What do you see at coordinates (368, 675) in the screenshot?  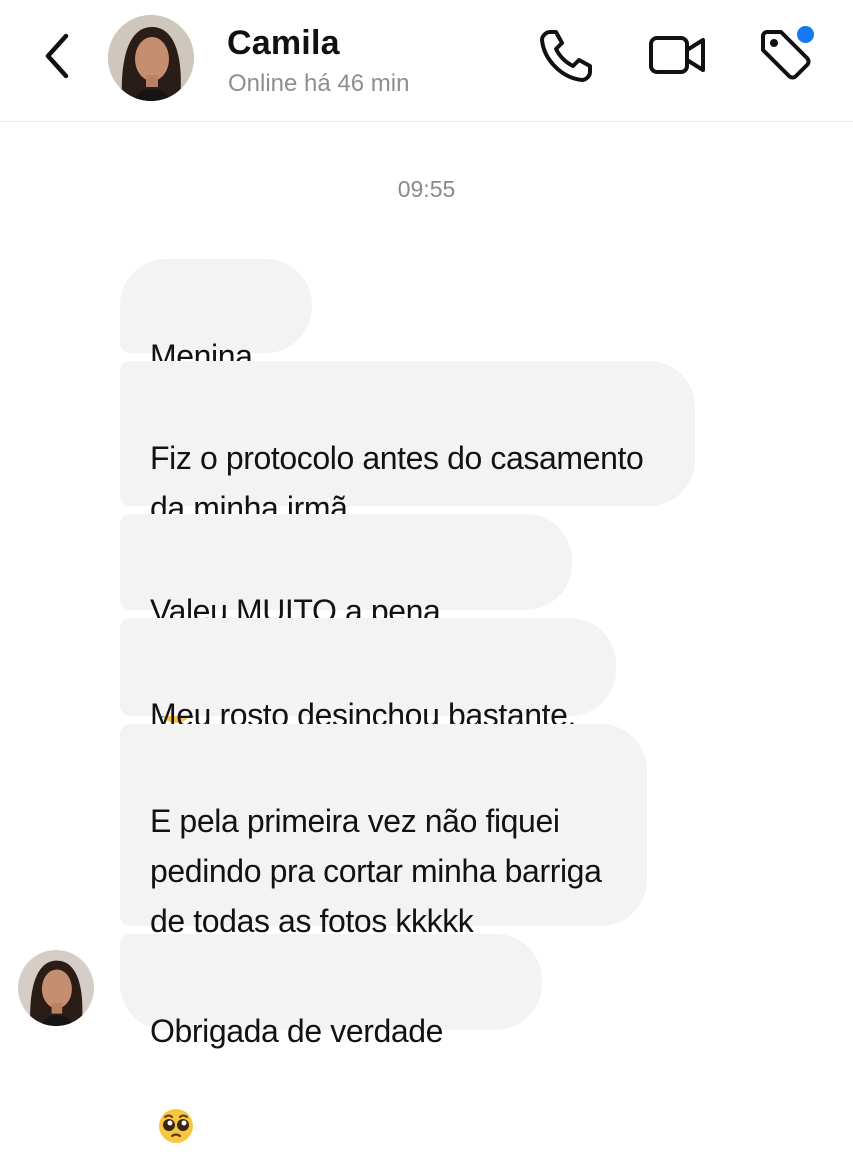 I see `message-bubble: Meu rosto desinchou bastante.` at bounding box center [368, 675].